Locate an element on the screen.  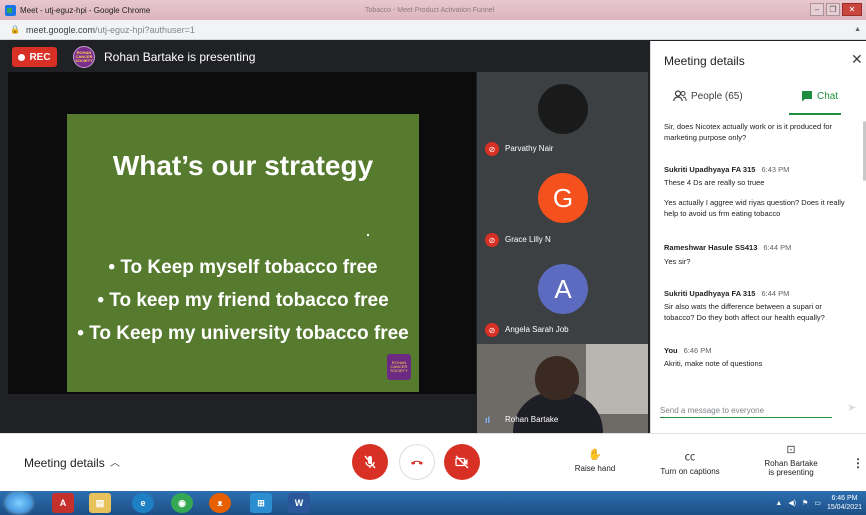
flag-icon: ⚑ is located at coordinates (805, 503).